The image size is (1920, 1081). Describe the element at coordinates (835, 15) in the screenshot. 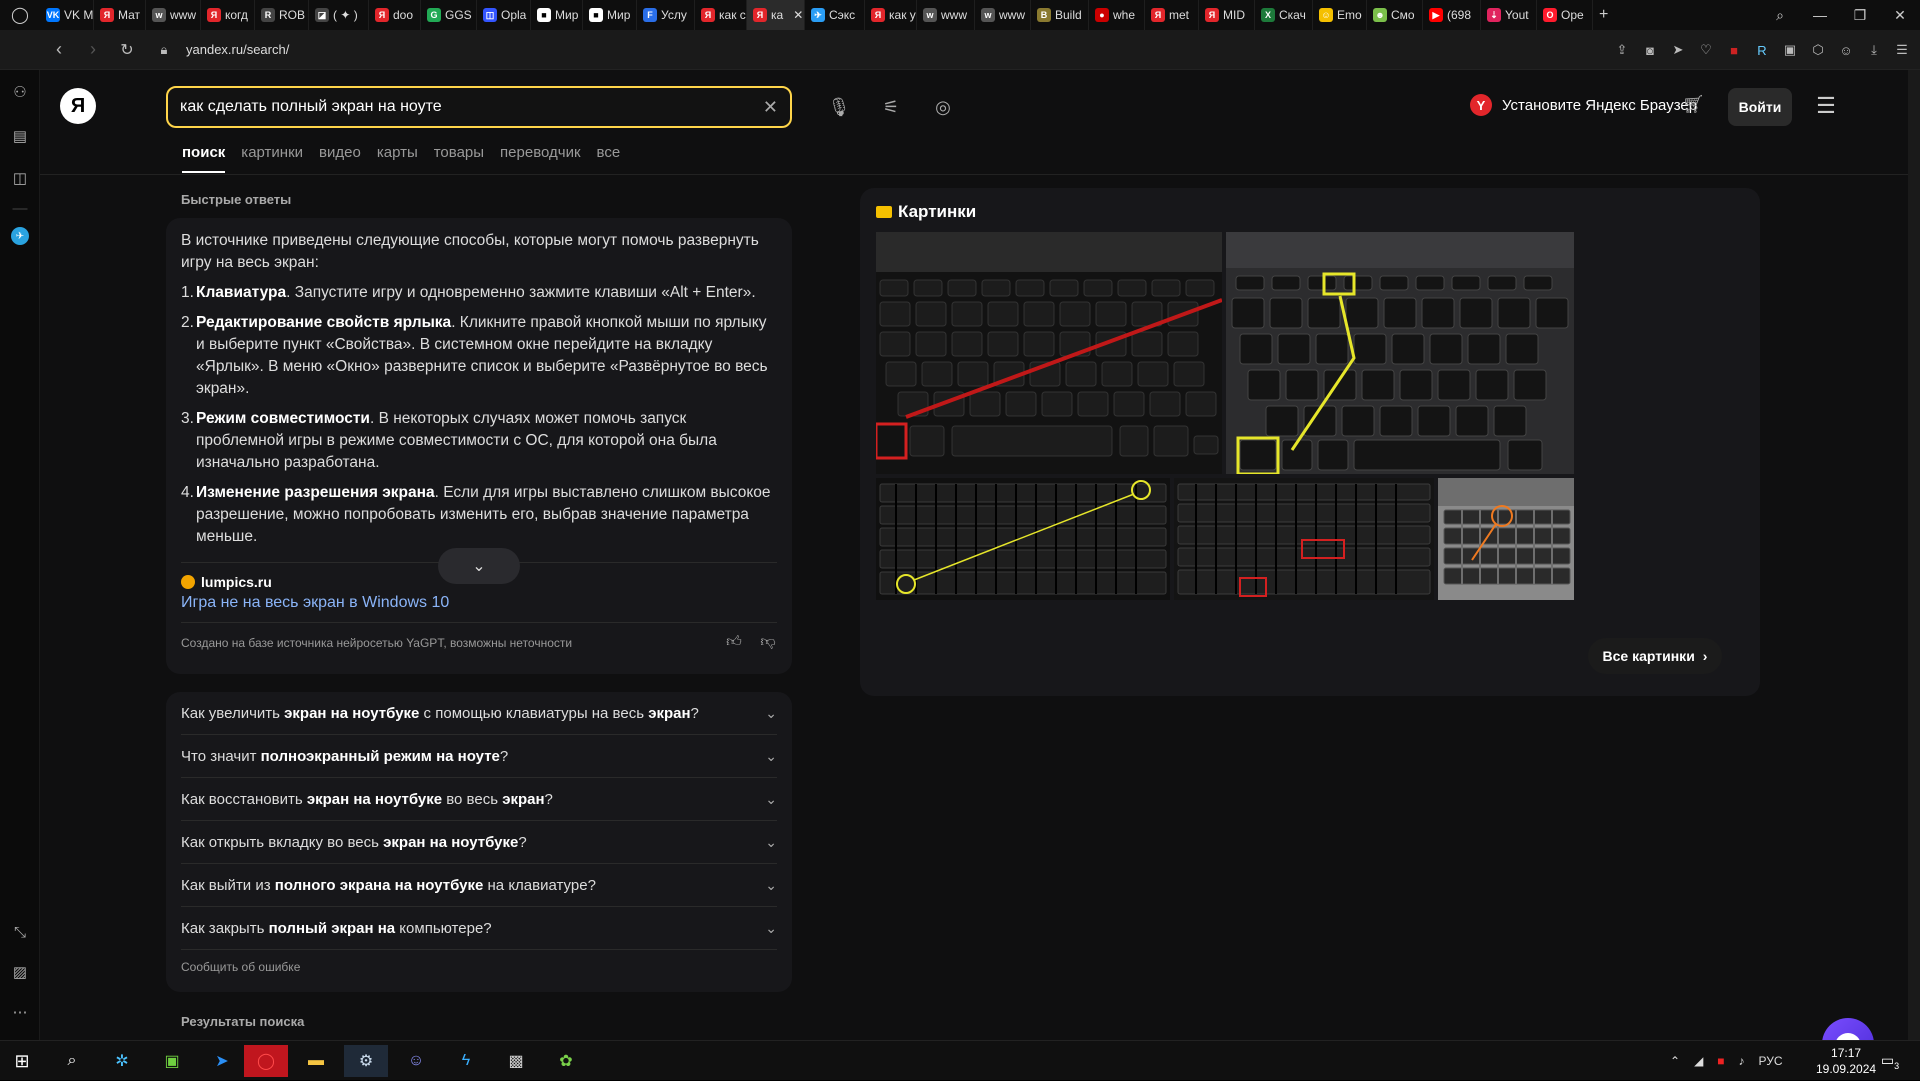

I see `browser-tab: ✈ Сэкс` at that location.